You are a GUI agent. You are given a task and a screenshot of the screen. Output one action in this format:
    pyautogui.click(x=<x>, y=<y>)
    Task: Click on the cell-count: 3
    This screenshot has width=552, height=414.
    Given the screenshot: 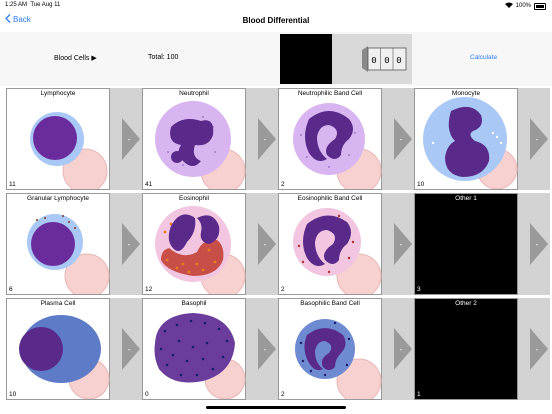 What is the action you would take?
    pyautogui.click(x=419, y=289)
    